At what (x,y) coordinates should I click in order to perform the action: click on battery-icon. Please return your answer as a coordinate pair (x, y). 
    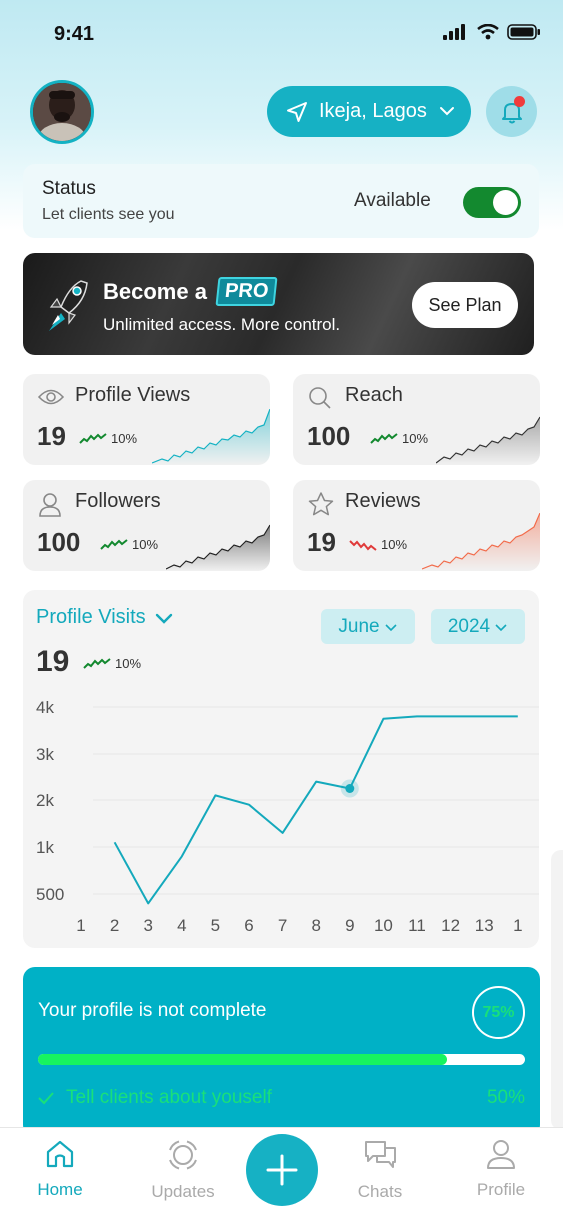
    Looking at the image, I should click on (523, 32).